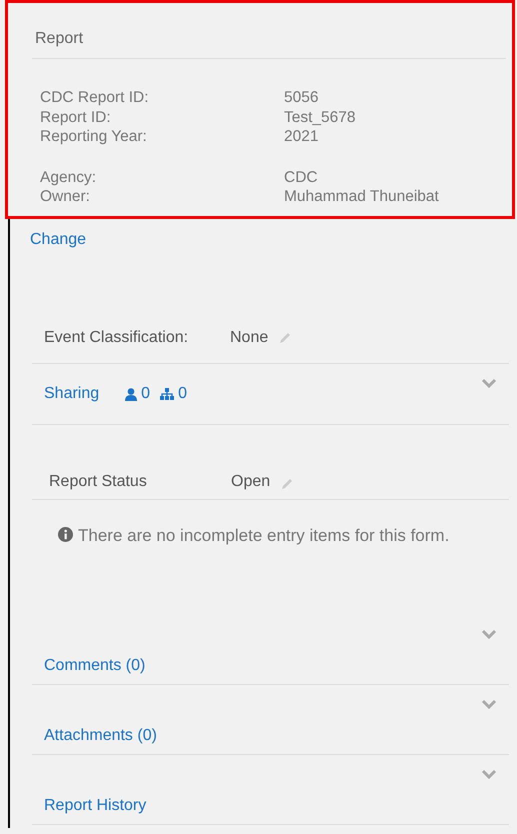 The height and width of the screenshot is (834, 517). What do you see at coordinates (69, 177) in the screenshot?
I see `field-label: Agency:` at bounding box center [69, 177].